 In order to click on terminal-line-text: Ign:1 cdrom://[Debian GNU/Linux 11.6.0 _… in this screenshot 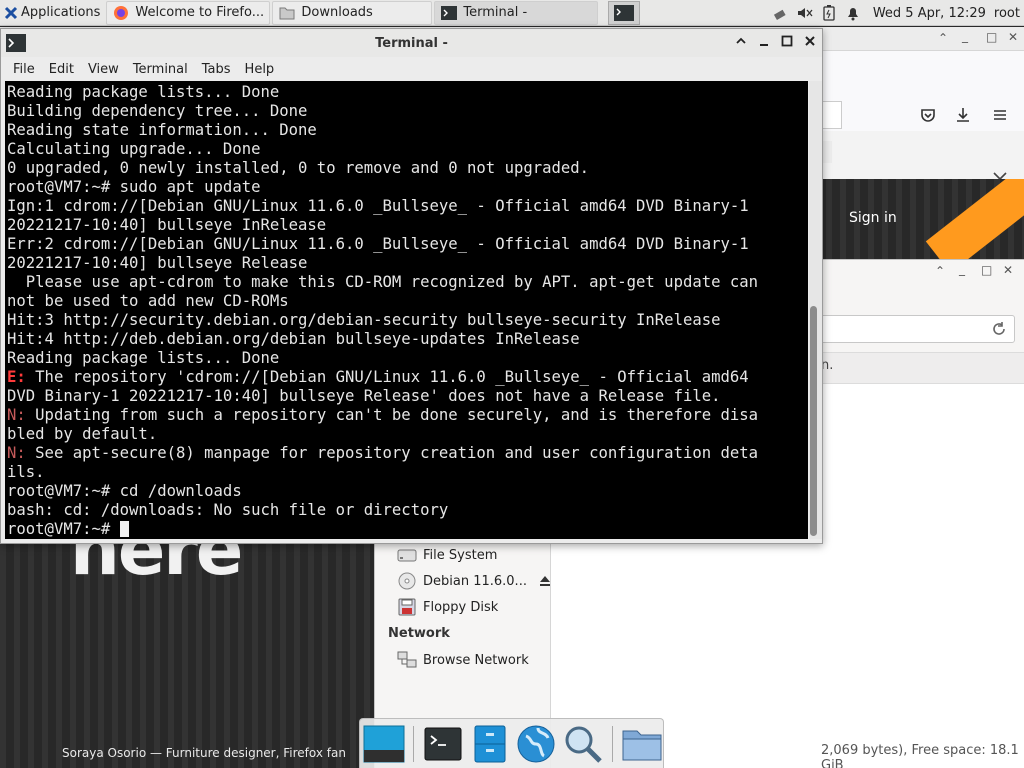, I will do `click(378, 206)`.